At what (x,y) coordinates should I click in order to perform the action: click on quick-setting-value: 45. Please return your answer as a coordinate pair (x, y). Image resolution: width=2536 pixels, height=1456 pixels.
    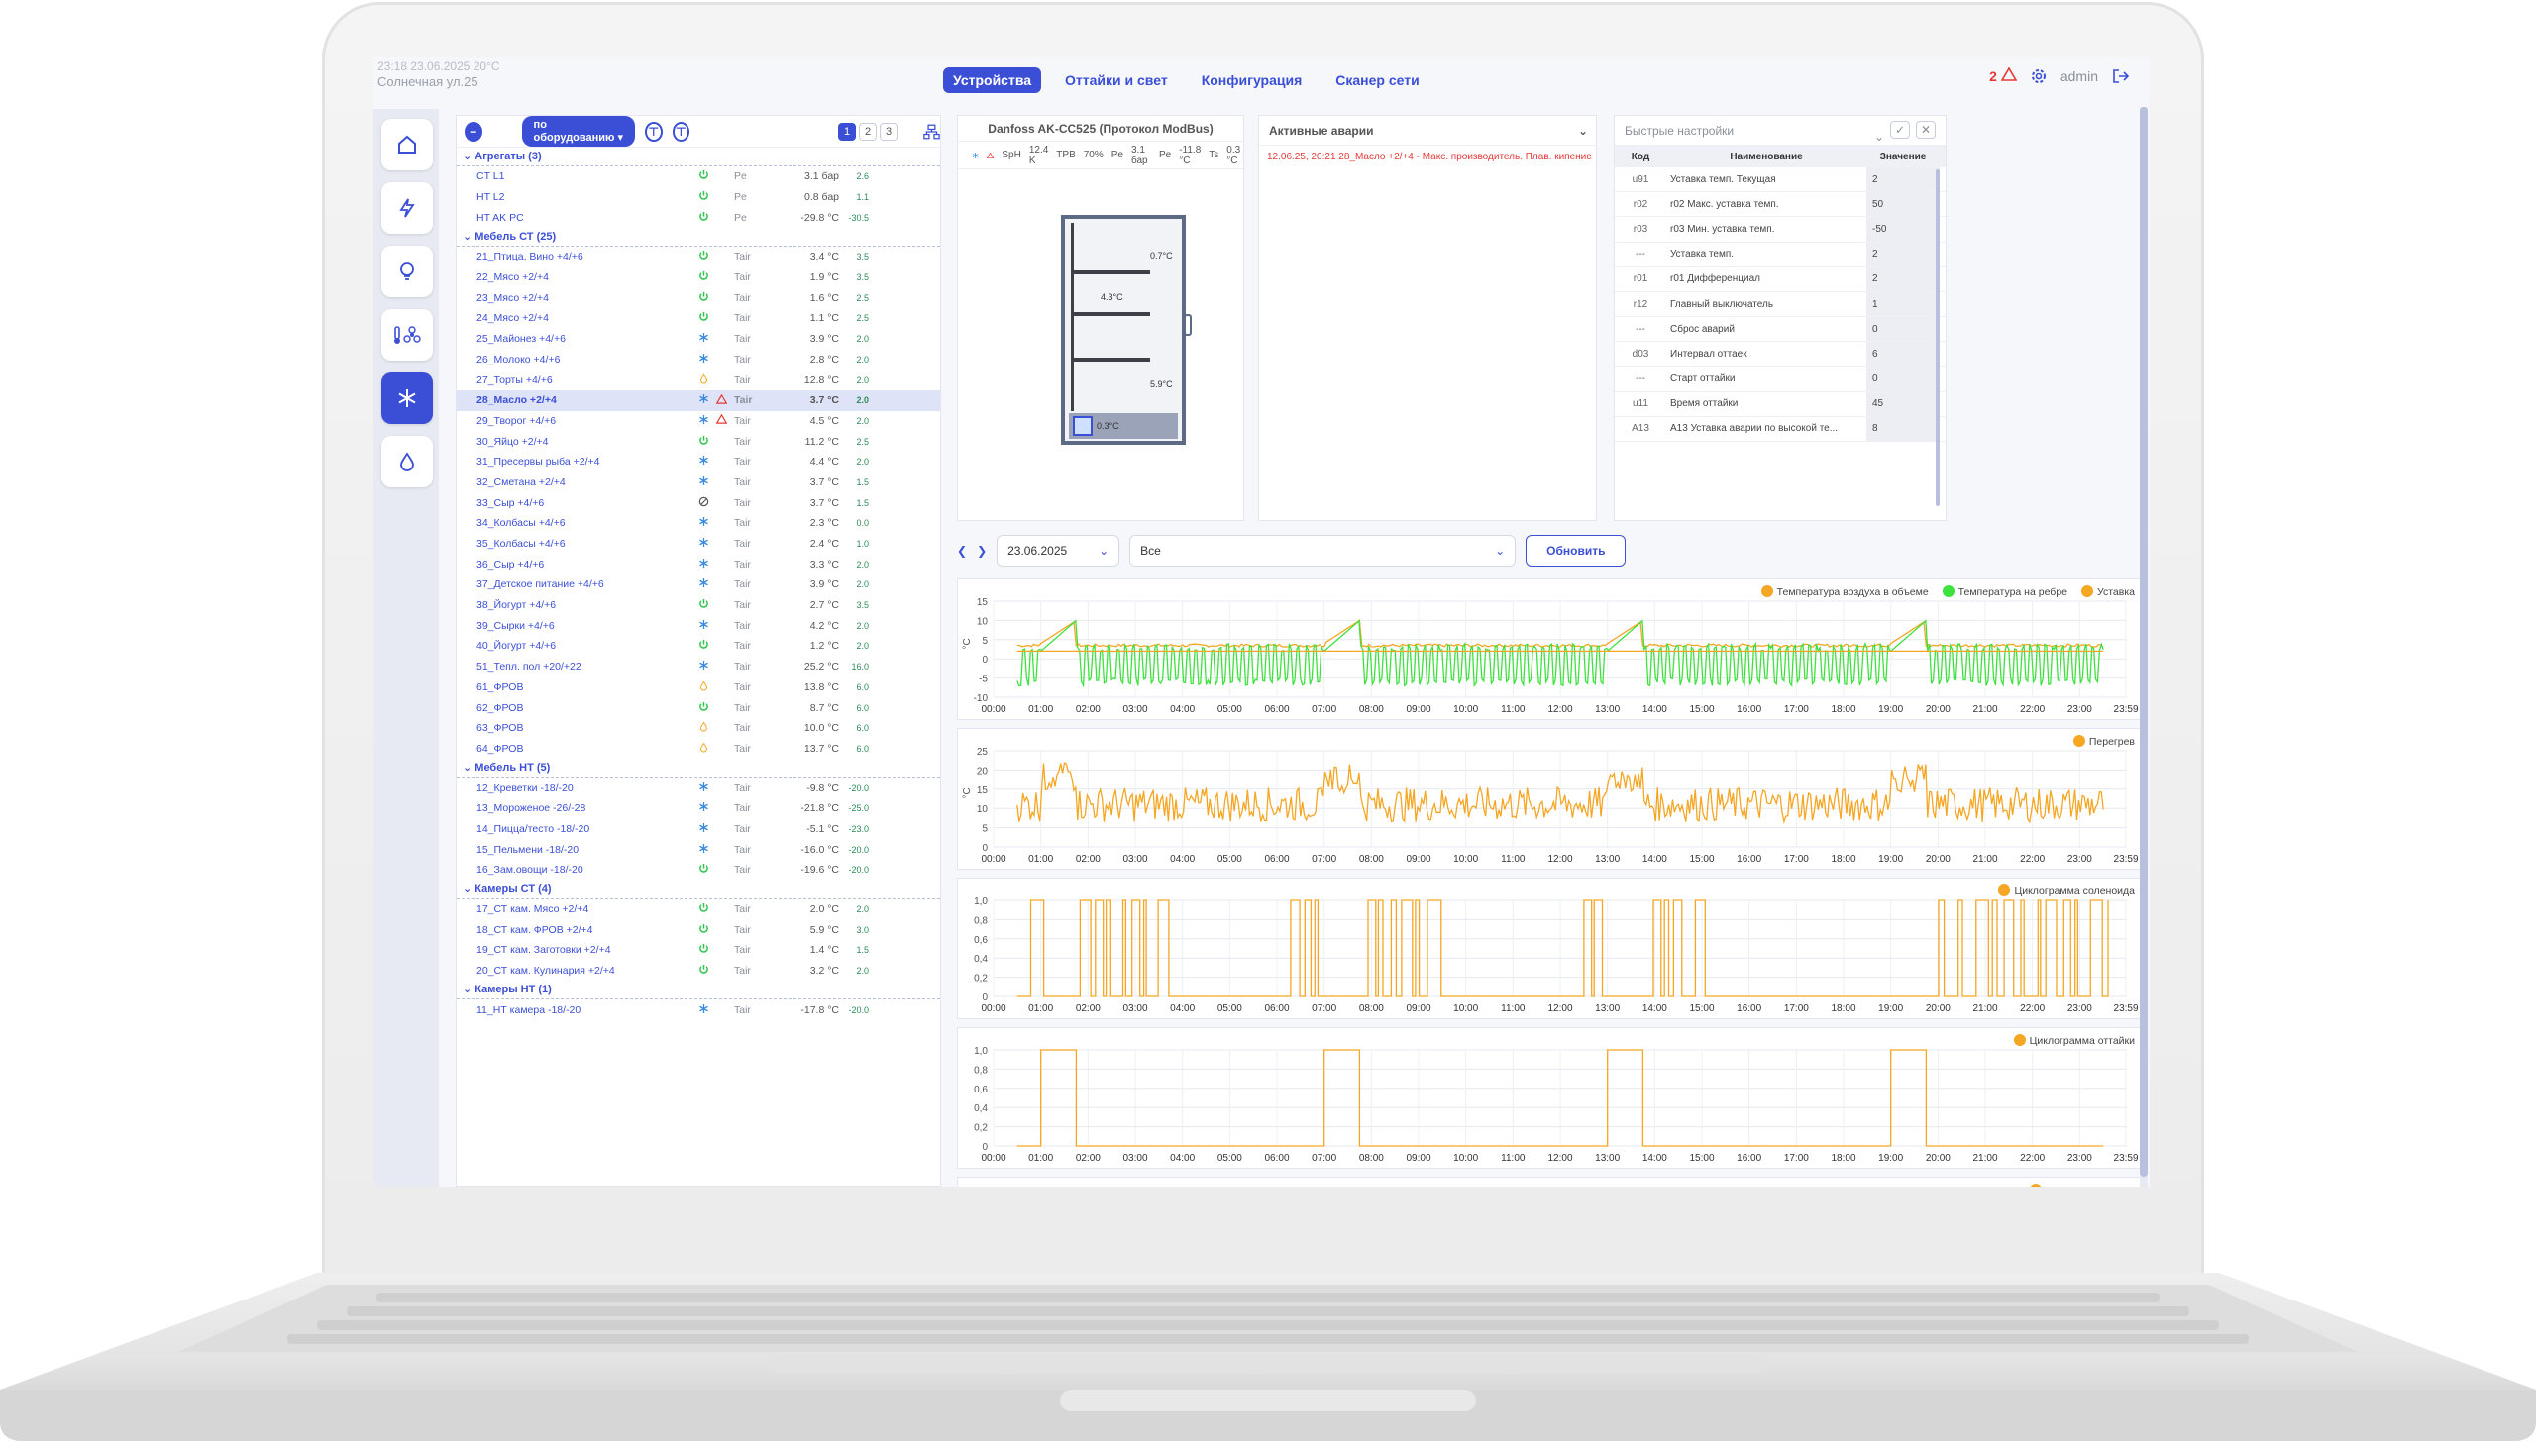
    Looking at the image, I should click on (1903, 403).